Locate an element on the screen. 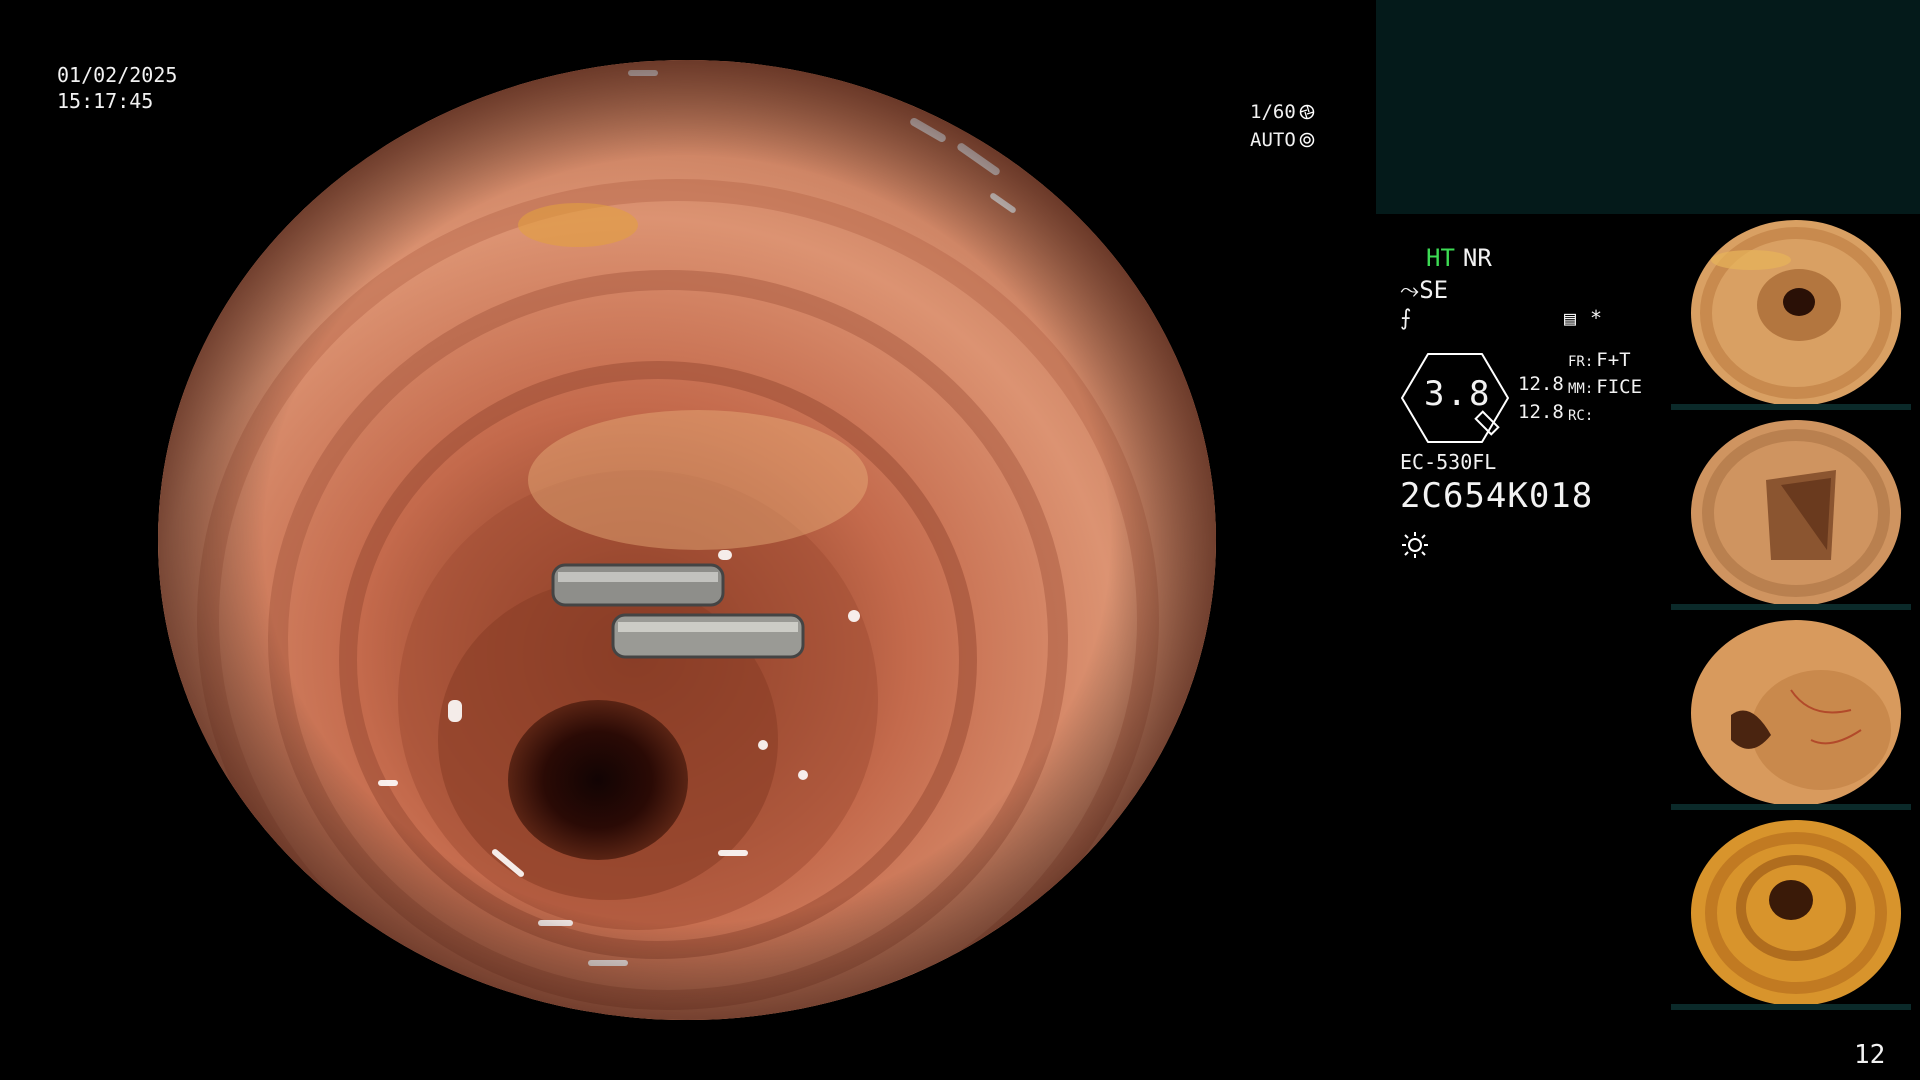  mode-labels: FR: F+T MM: FICE RC: is located at coordinates (1605, 388).